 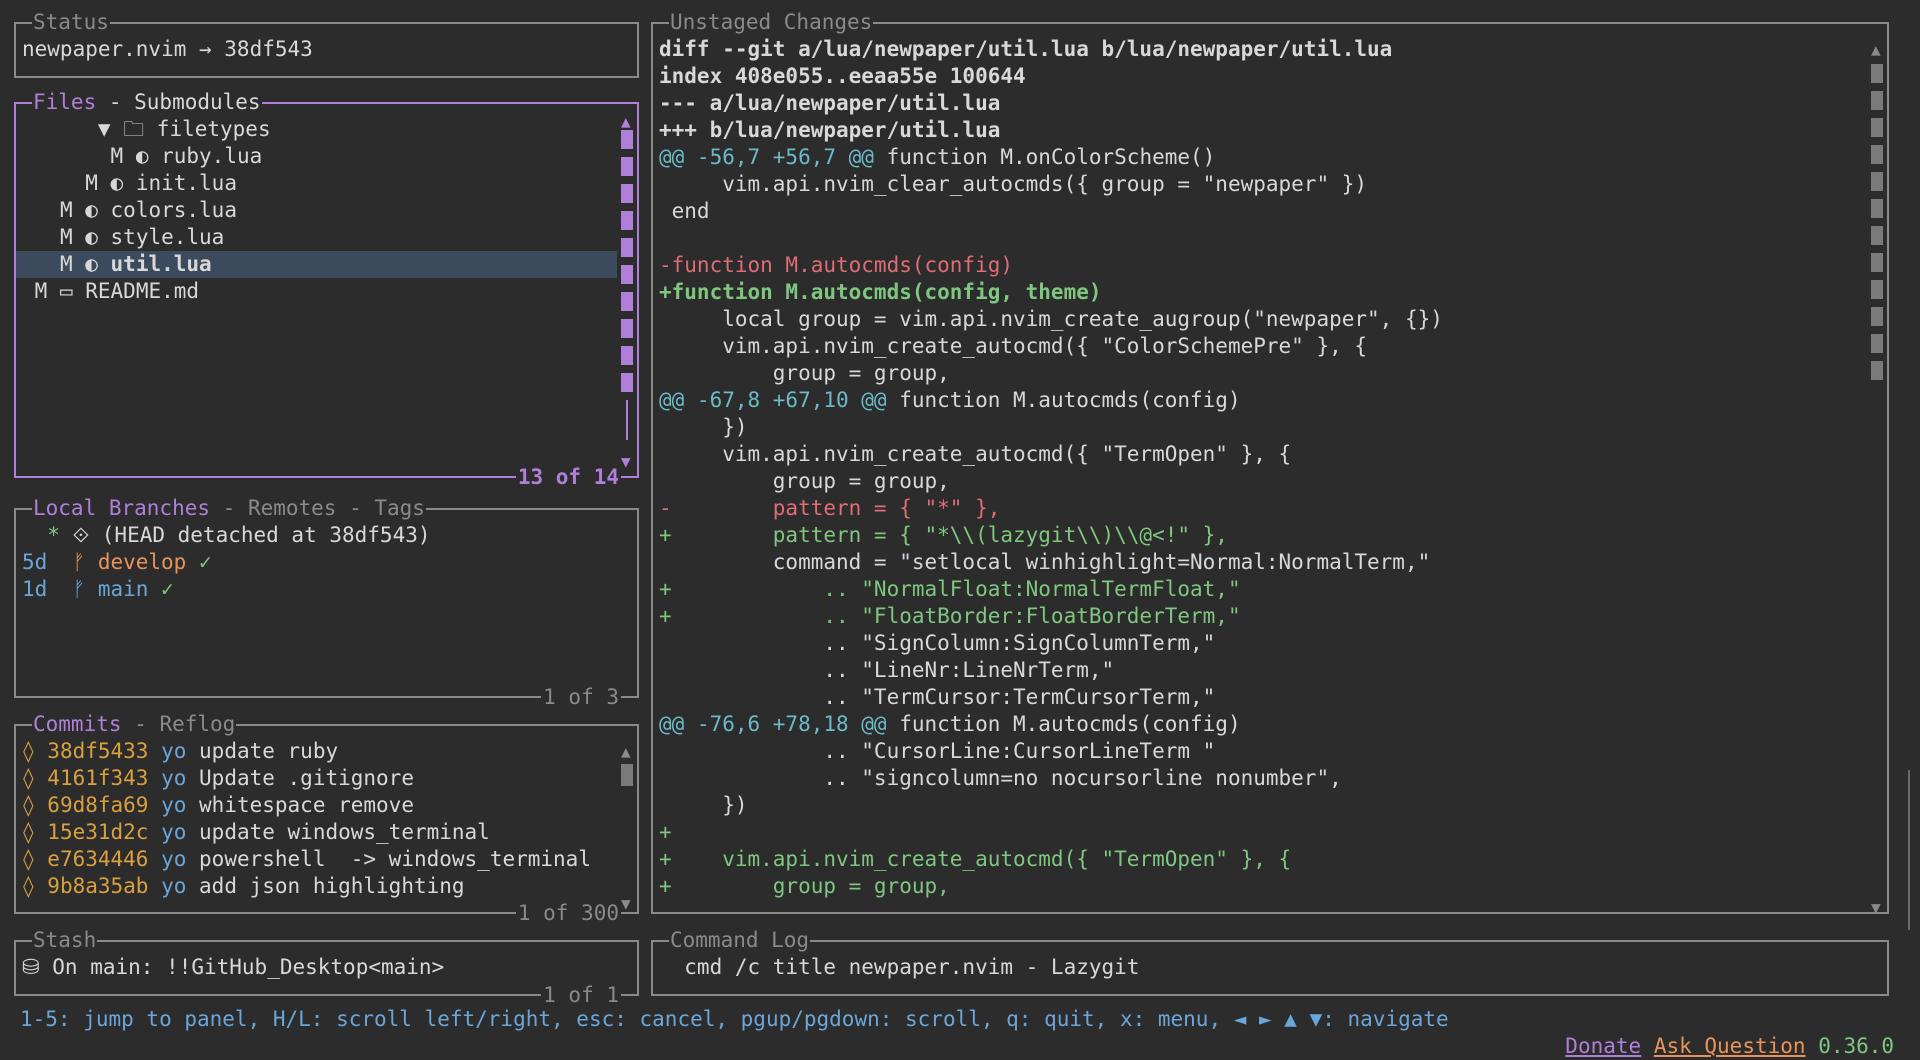 I want to click on diff-scrollbar: ▲ ▼, so click(x=1877, y=479).